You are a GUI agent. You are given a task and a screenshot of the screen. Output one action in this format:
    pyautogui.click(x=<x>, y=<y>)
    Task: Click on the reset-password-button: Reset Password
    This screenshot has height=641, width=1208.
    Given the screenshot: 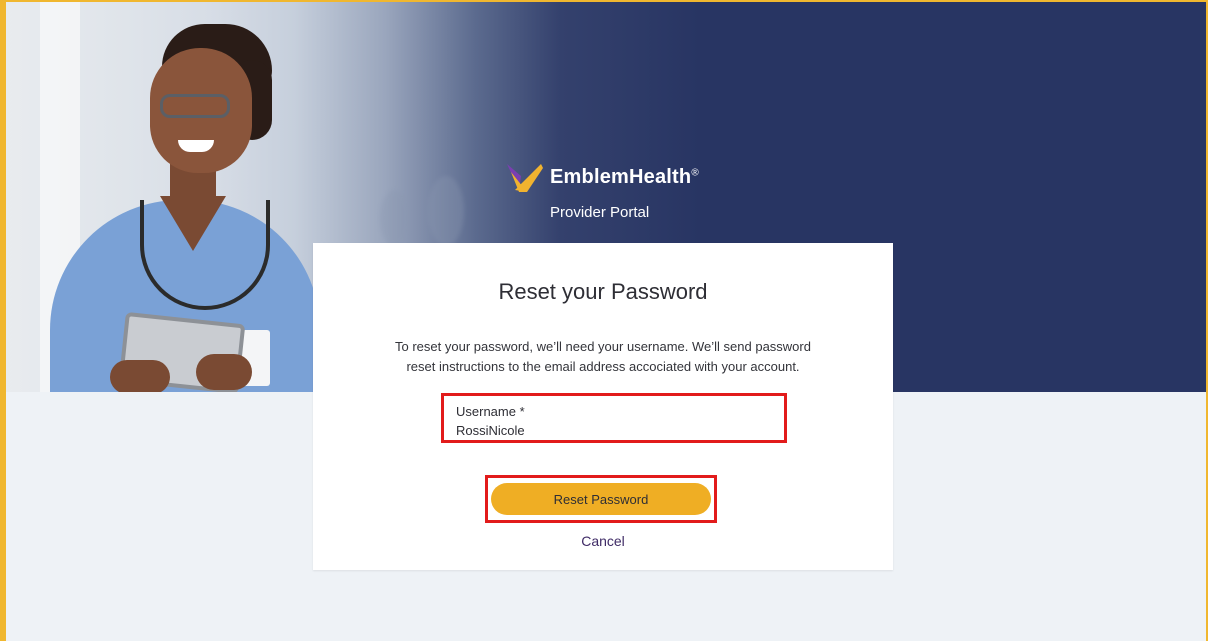 What is the action you would take?
    pyautogui.click(x=601, y=499)
    